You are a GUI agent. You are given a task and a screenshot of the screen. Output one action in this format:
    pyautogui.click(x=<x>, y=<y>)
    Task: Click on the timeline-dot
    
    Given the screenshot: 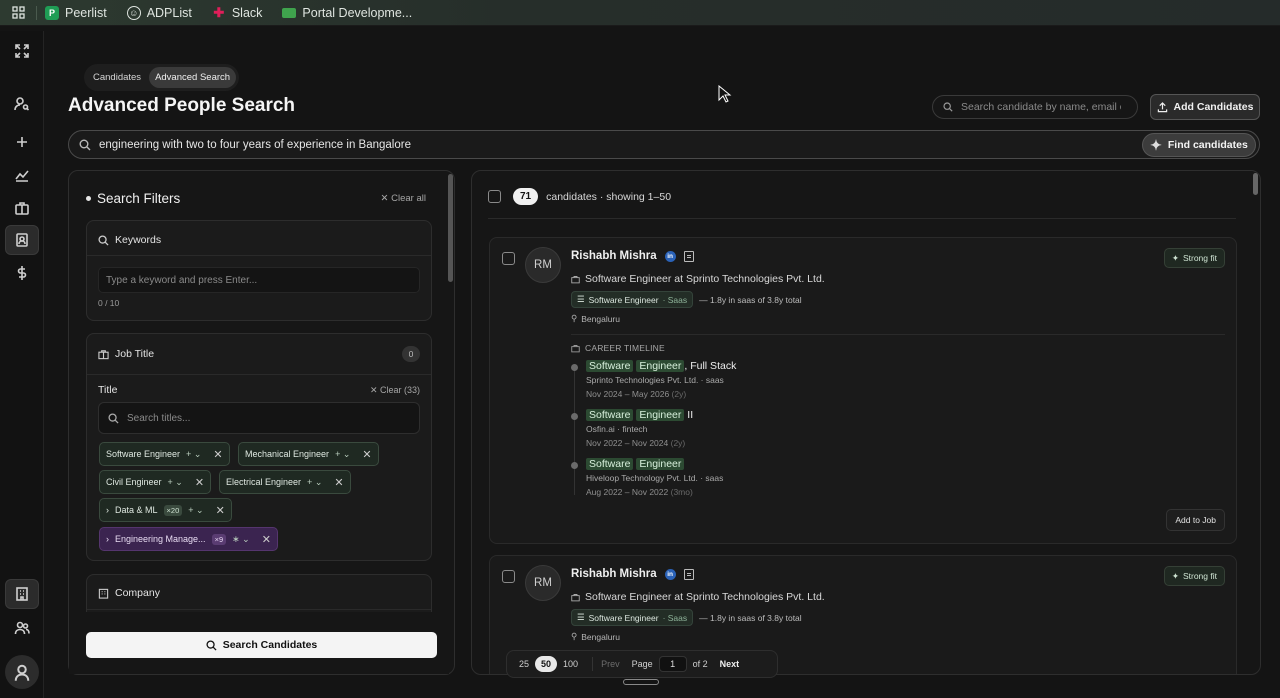 What is the action you would take?
    pyautogui.click(x=574, y=367)
    